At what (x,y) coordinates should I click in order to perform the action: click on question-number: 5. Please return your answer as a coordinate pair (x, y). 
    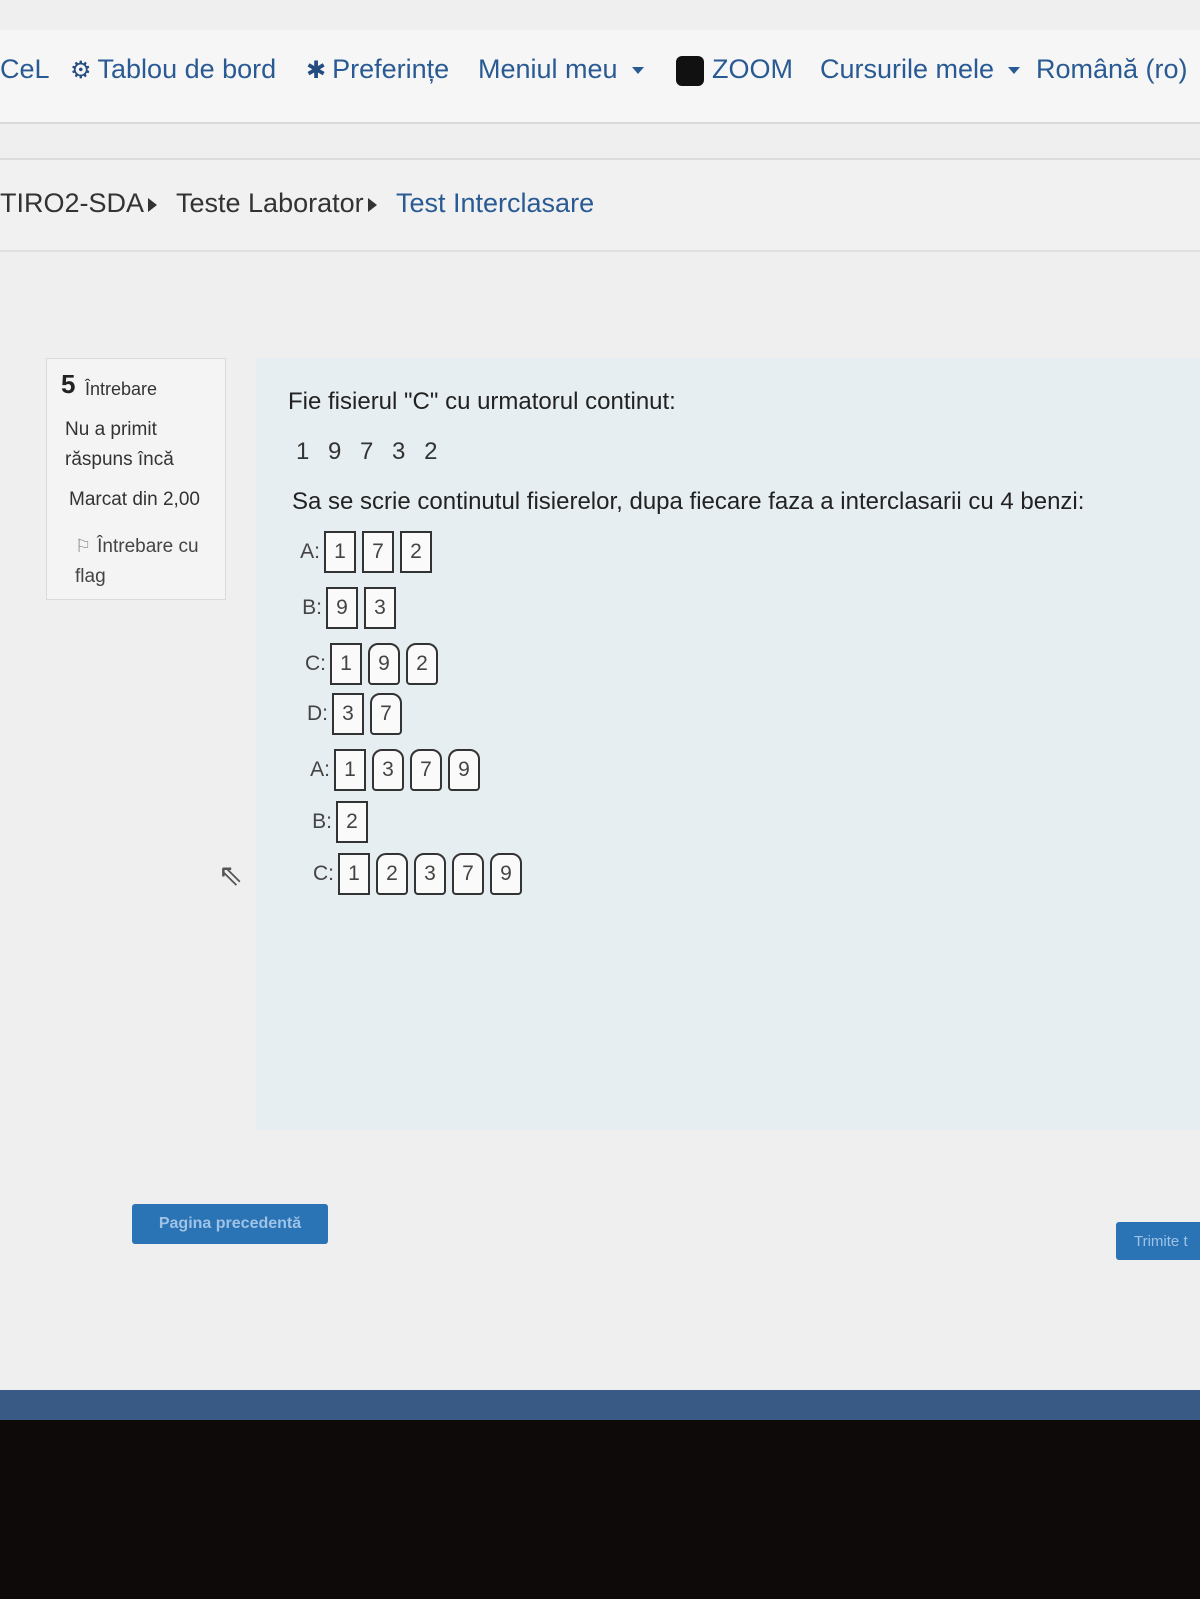
    Looking at the image, I should click on (68, 384).